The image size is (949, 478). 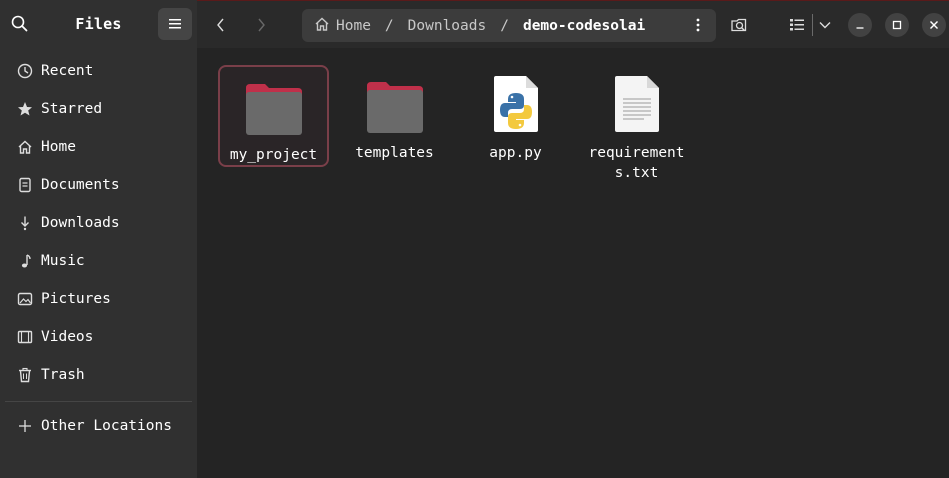 I want to click on star-icon, so click(x=25, y=109).